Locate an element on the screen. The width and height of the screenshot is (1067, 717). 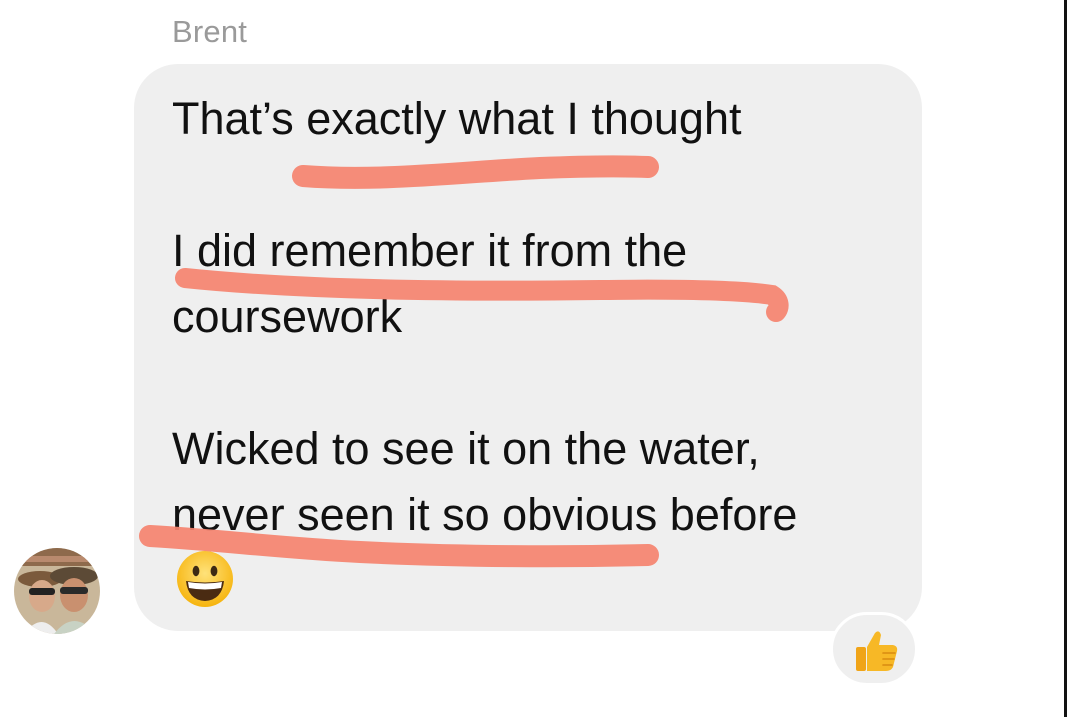
sender-avatar is located at coordinates (57, 591).